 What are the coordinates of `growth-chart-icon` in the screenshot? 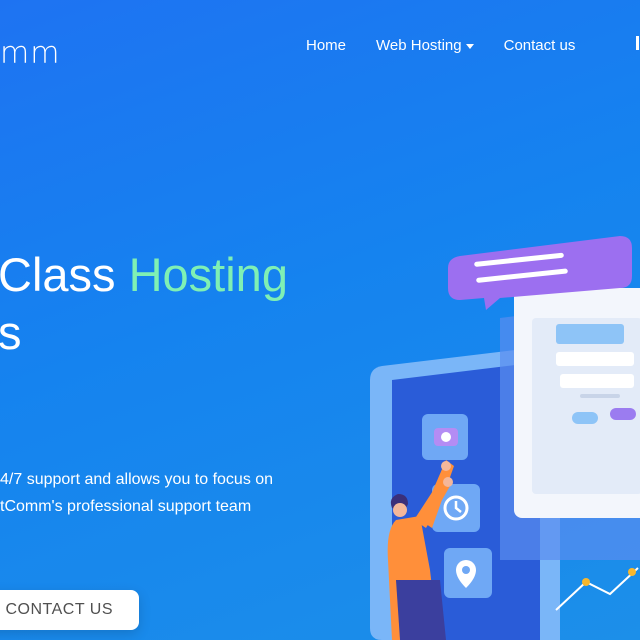 It's located at (597, 589).